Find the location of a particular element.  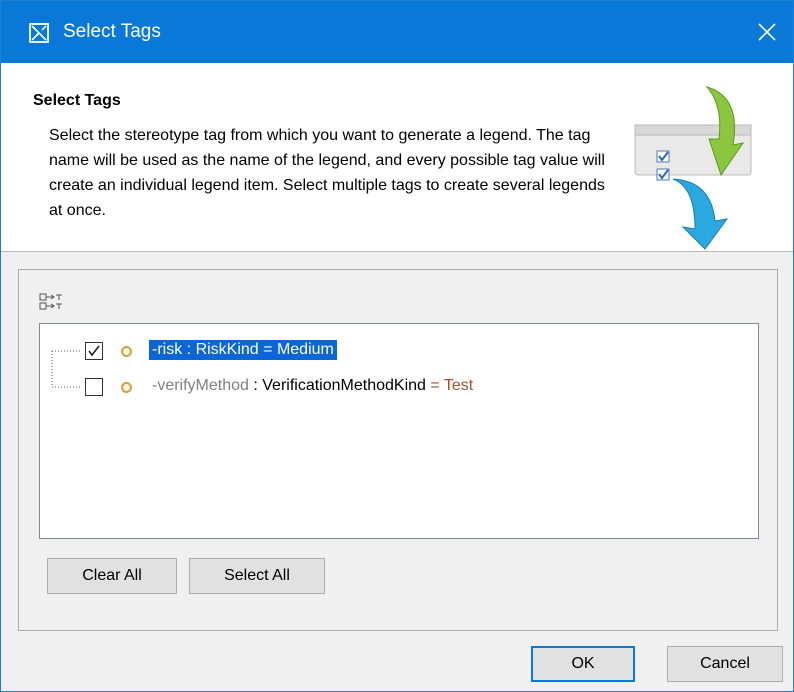

tag-prefix: -verifyMethod is located at coordinates (200, 385).